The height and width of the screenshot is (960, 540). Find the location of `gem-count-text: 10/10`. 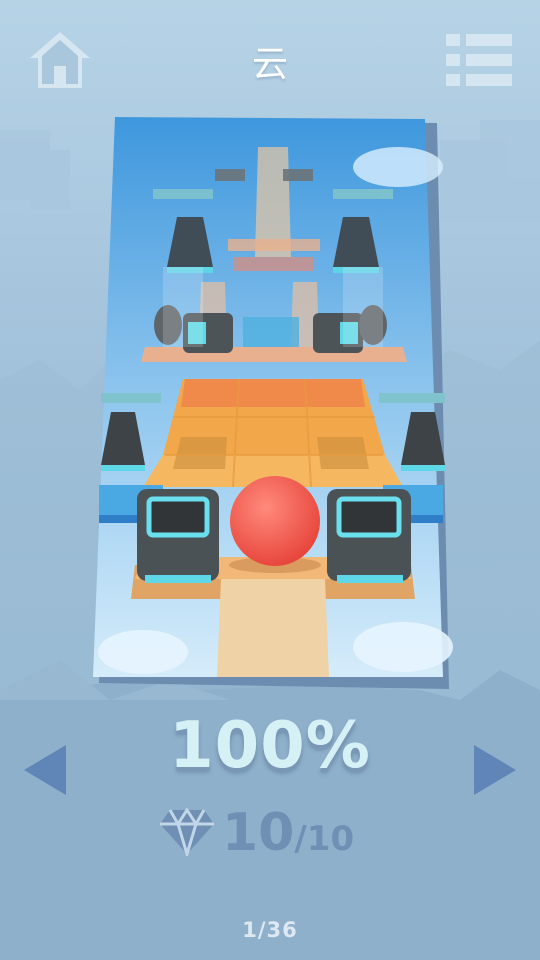

gem-count-text: 10/10 is located at coordinates (288, 833).